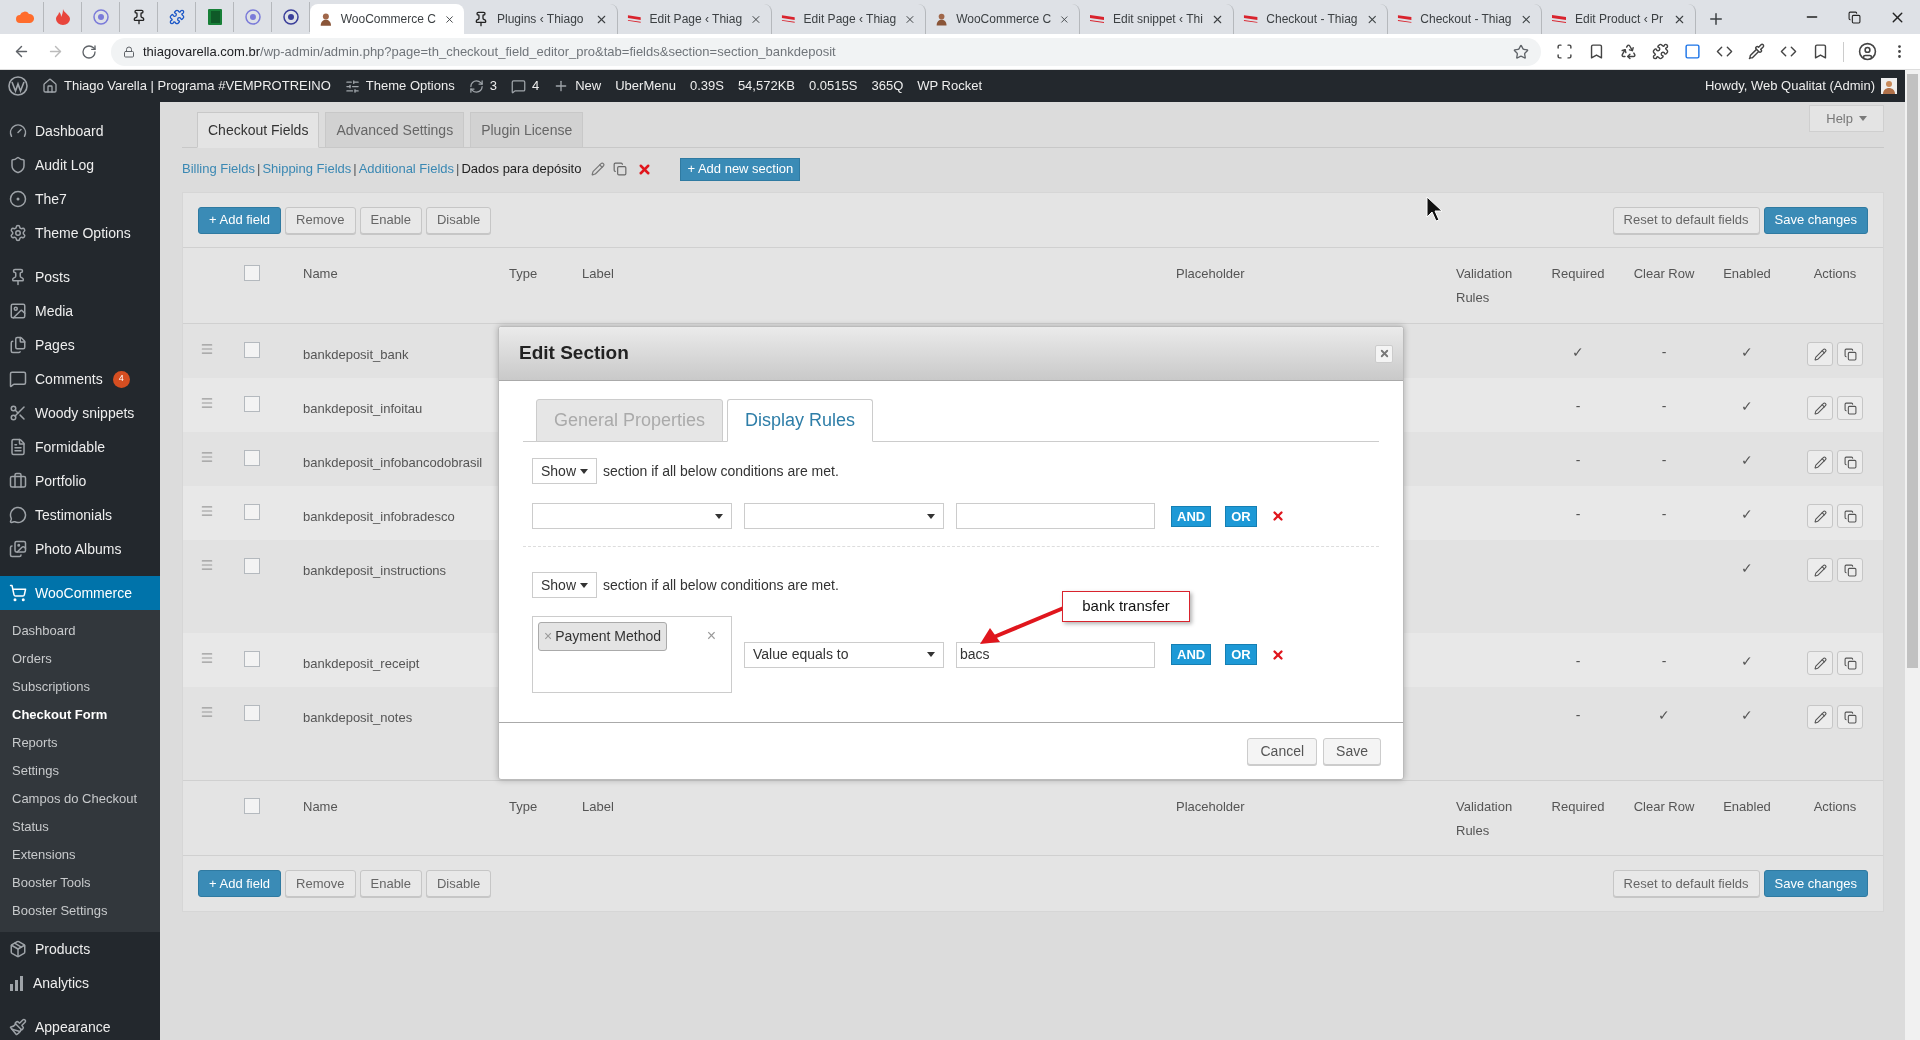  Describe the element at coordinates (887, 86) in the screenshot. I see `admin-bar-item: 365Q` at that location.